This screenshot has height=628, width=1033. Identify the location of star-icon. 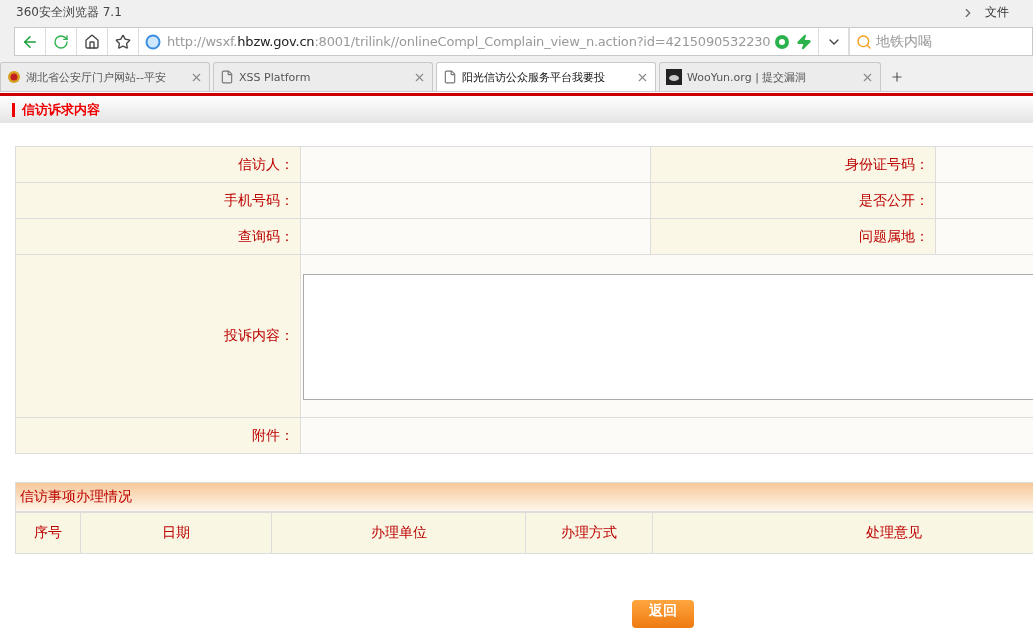
(123, 41).